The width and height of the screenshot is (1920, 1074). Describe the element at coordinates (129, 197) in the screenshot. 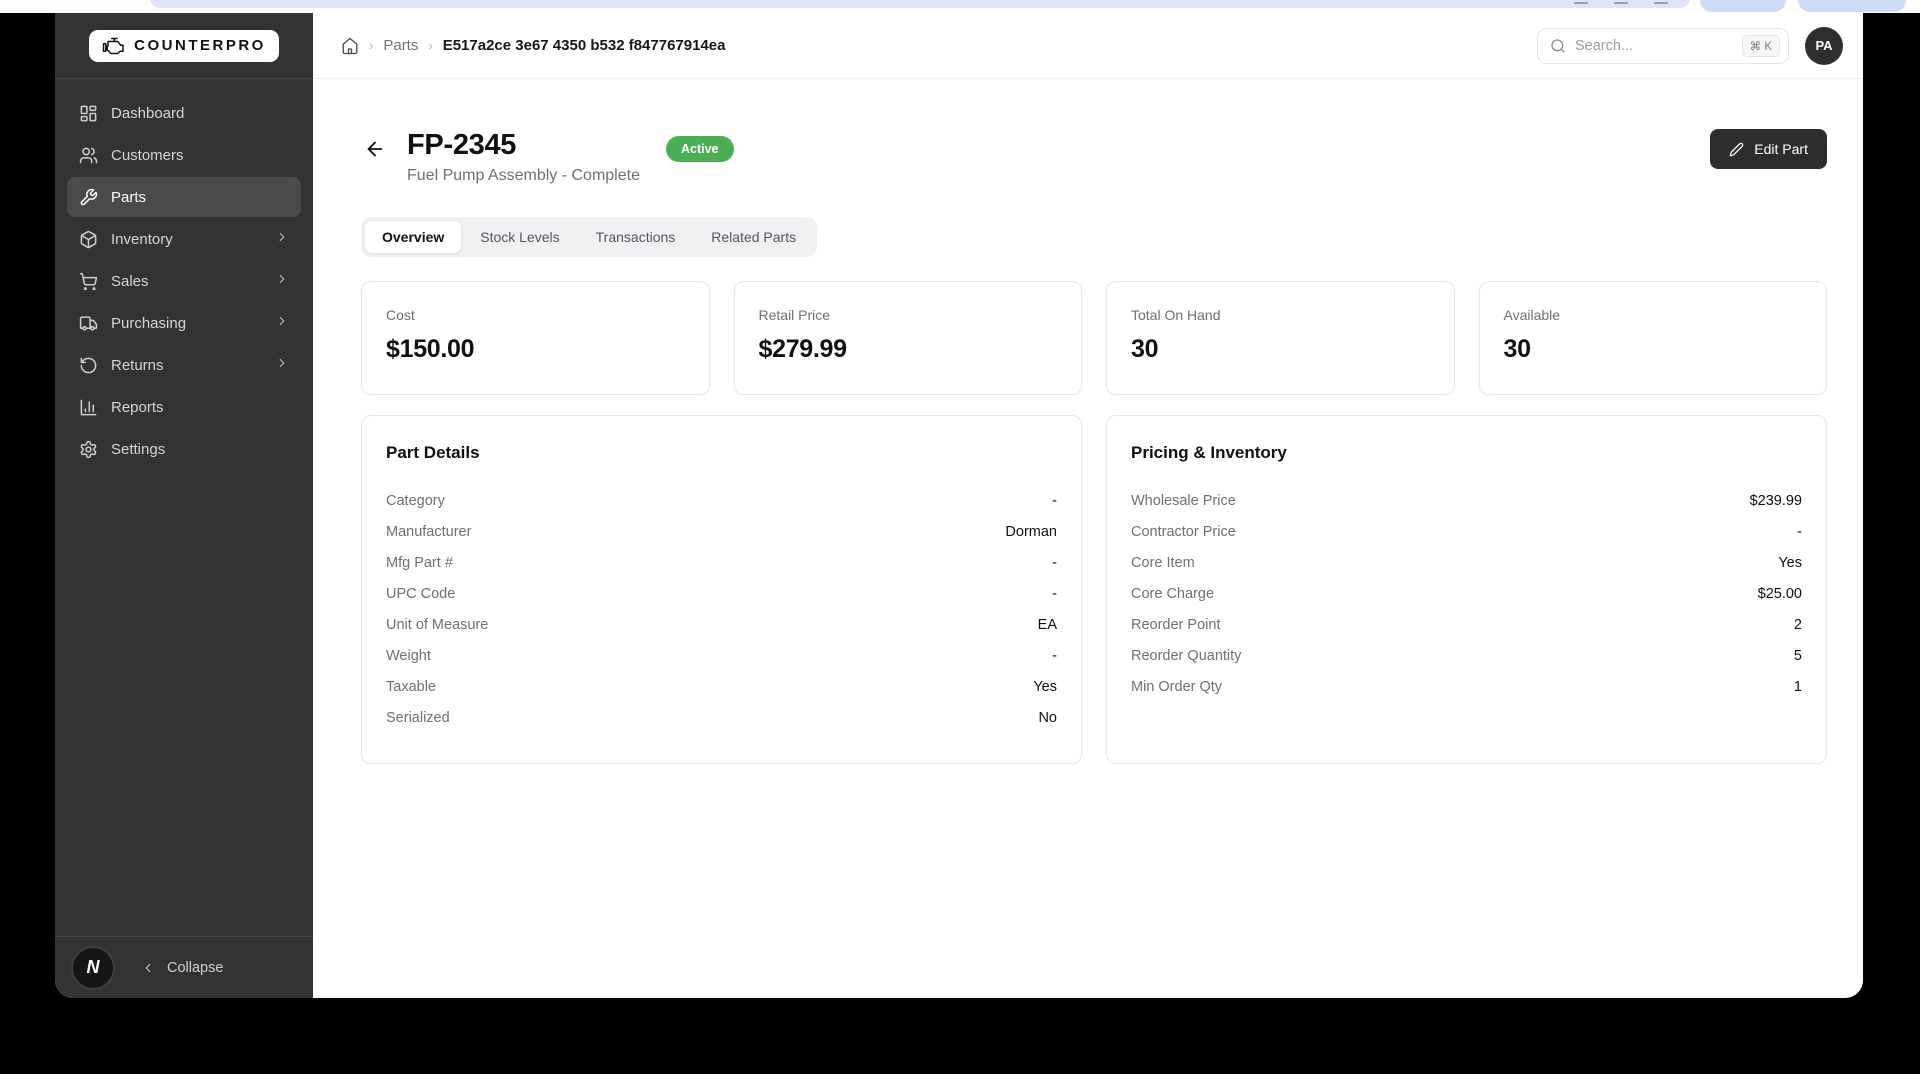

I see `sidebar-item-label: Parts` at that location.